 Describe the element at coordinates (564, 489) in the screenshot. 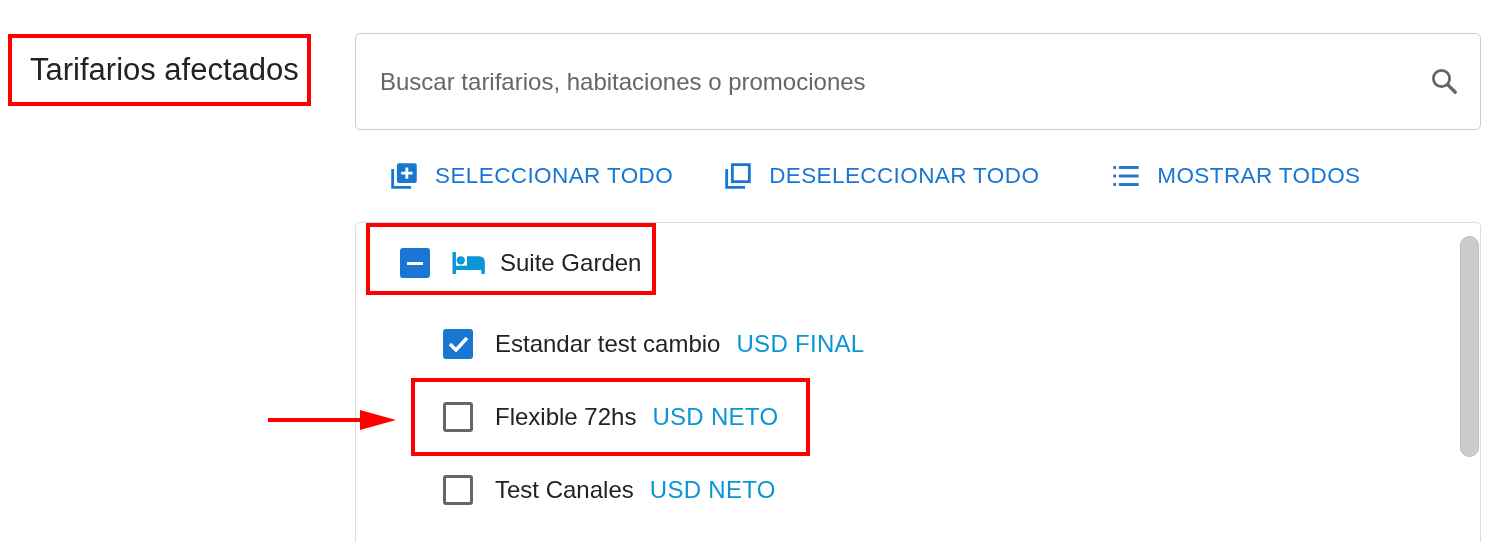

I see `rate-name: Test Canales` at that location.